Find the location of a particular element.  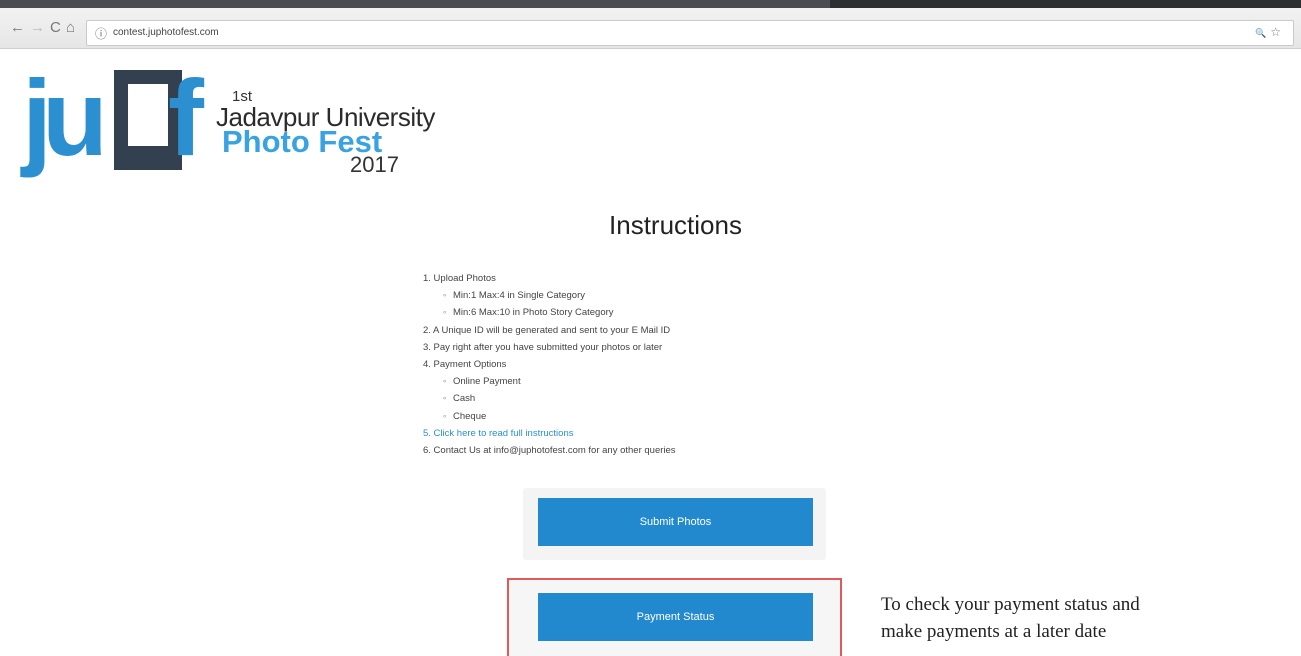

jupf-logo: ju f is located at coordinates (113, 122).